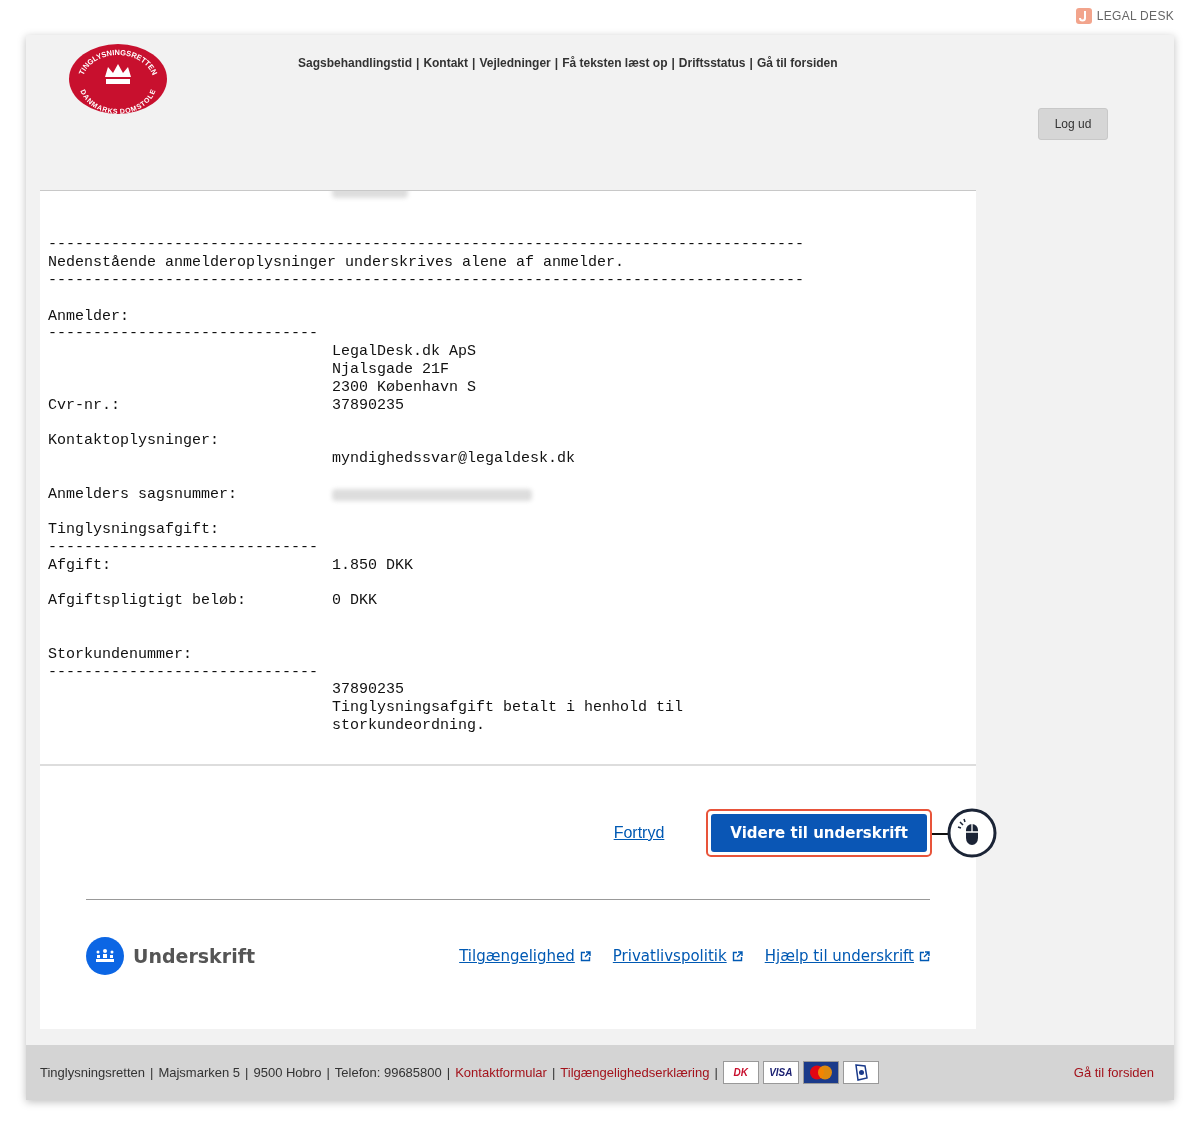  What do you see at coordinates (501, 1072) in the screenshot?
I see `footer-link: Kontaktformular` at bounding box center [501, 1072].